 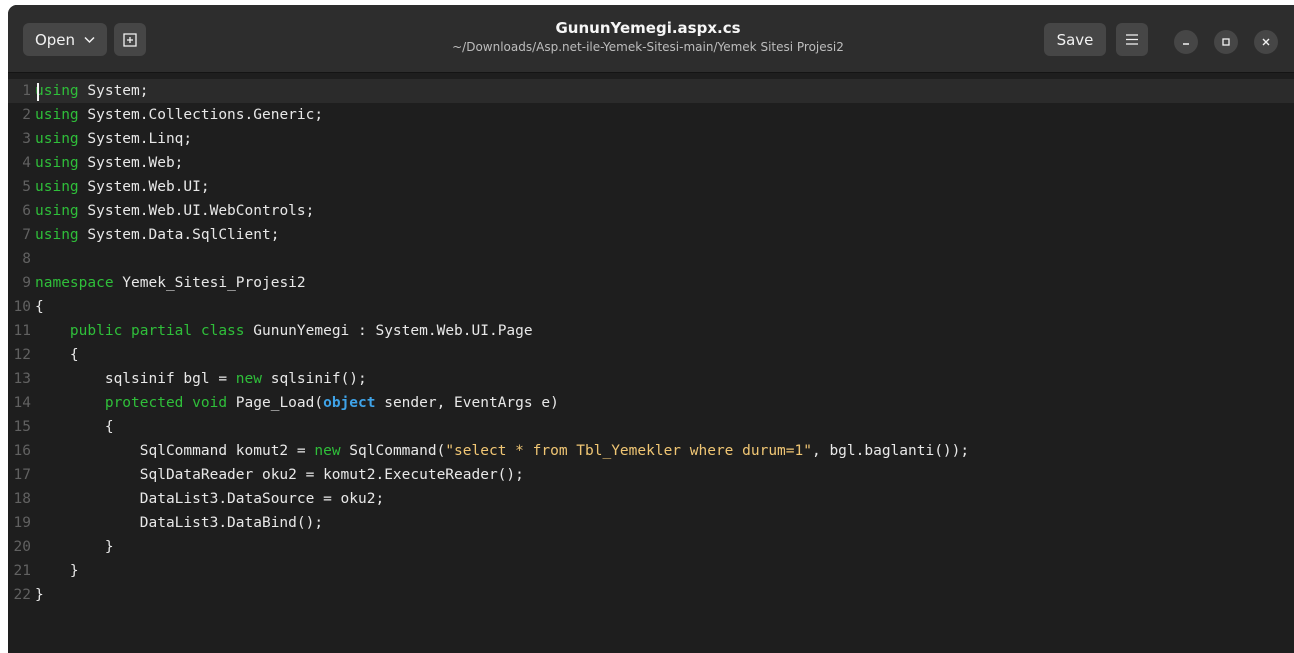 I want to click on code-line: 8, so click(x=651, y=259).